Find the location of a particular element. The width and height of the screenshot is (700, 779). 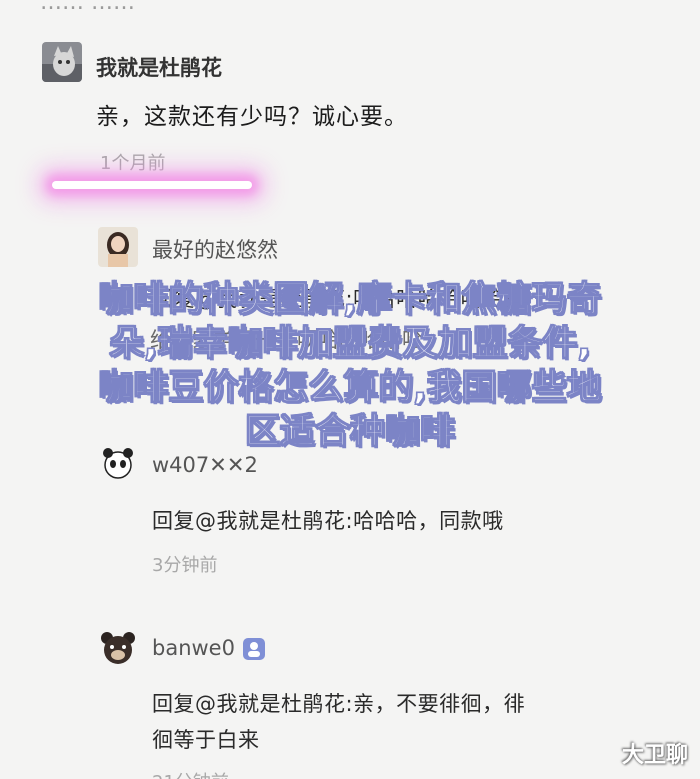

reply-username-text: banwe0 is located at coordinates (193, 648).